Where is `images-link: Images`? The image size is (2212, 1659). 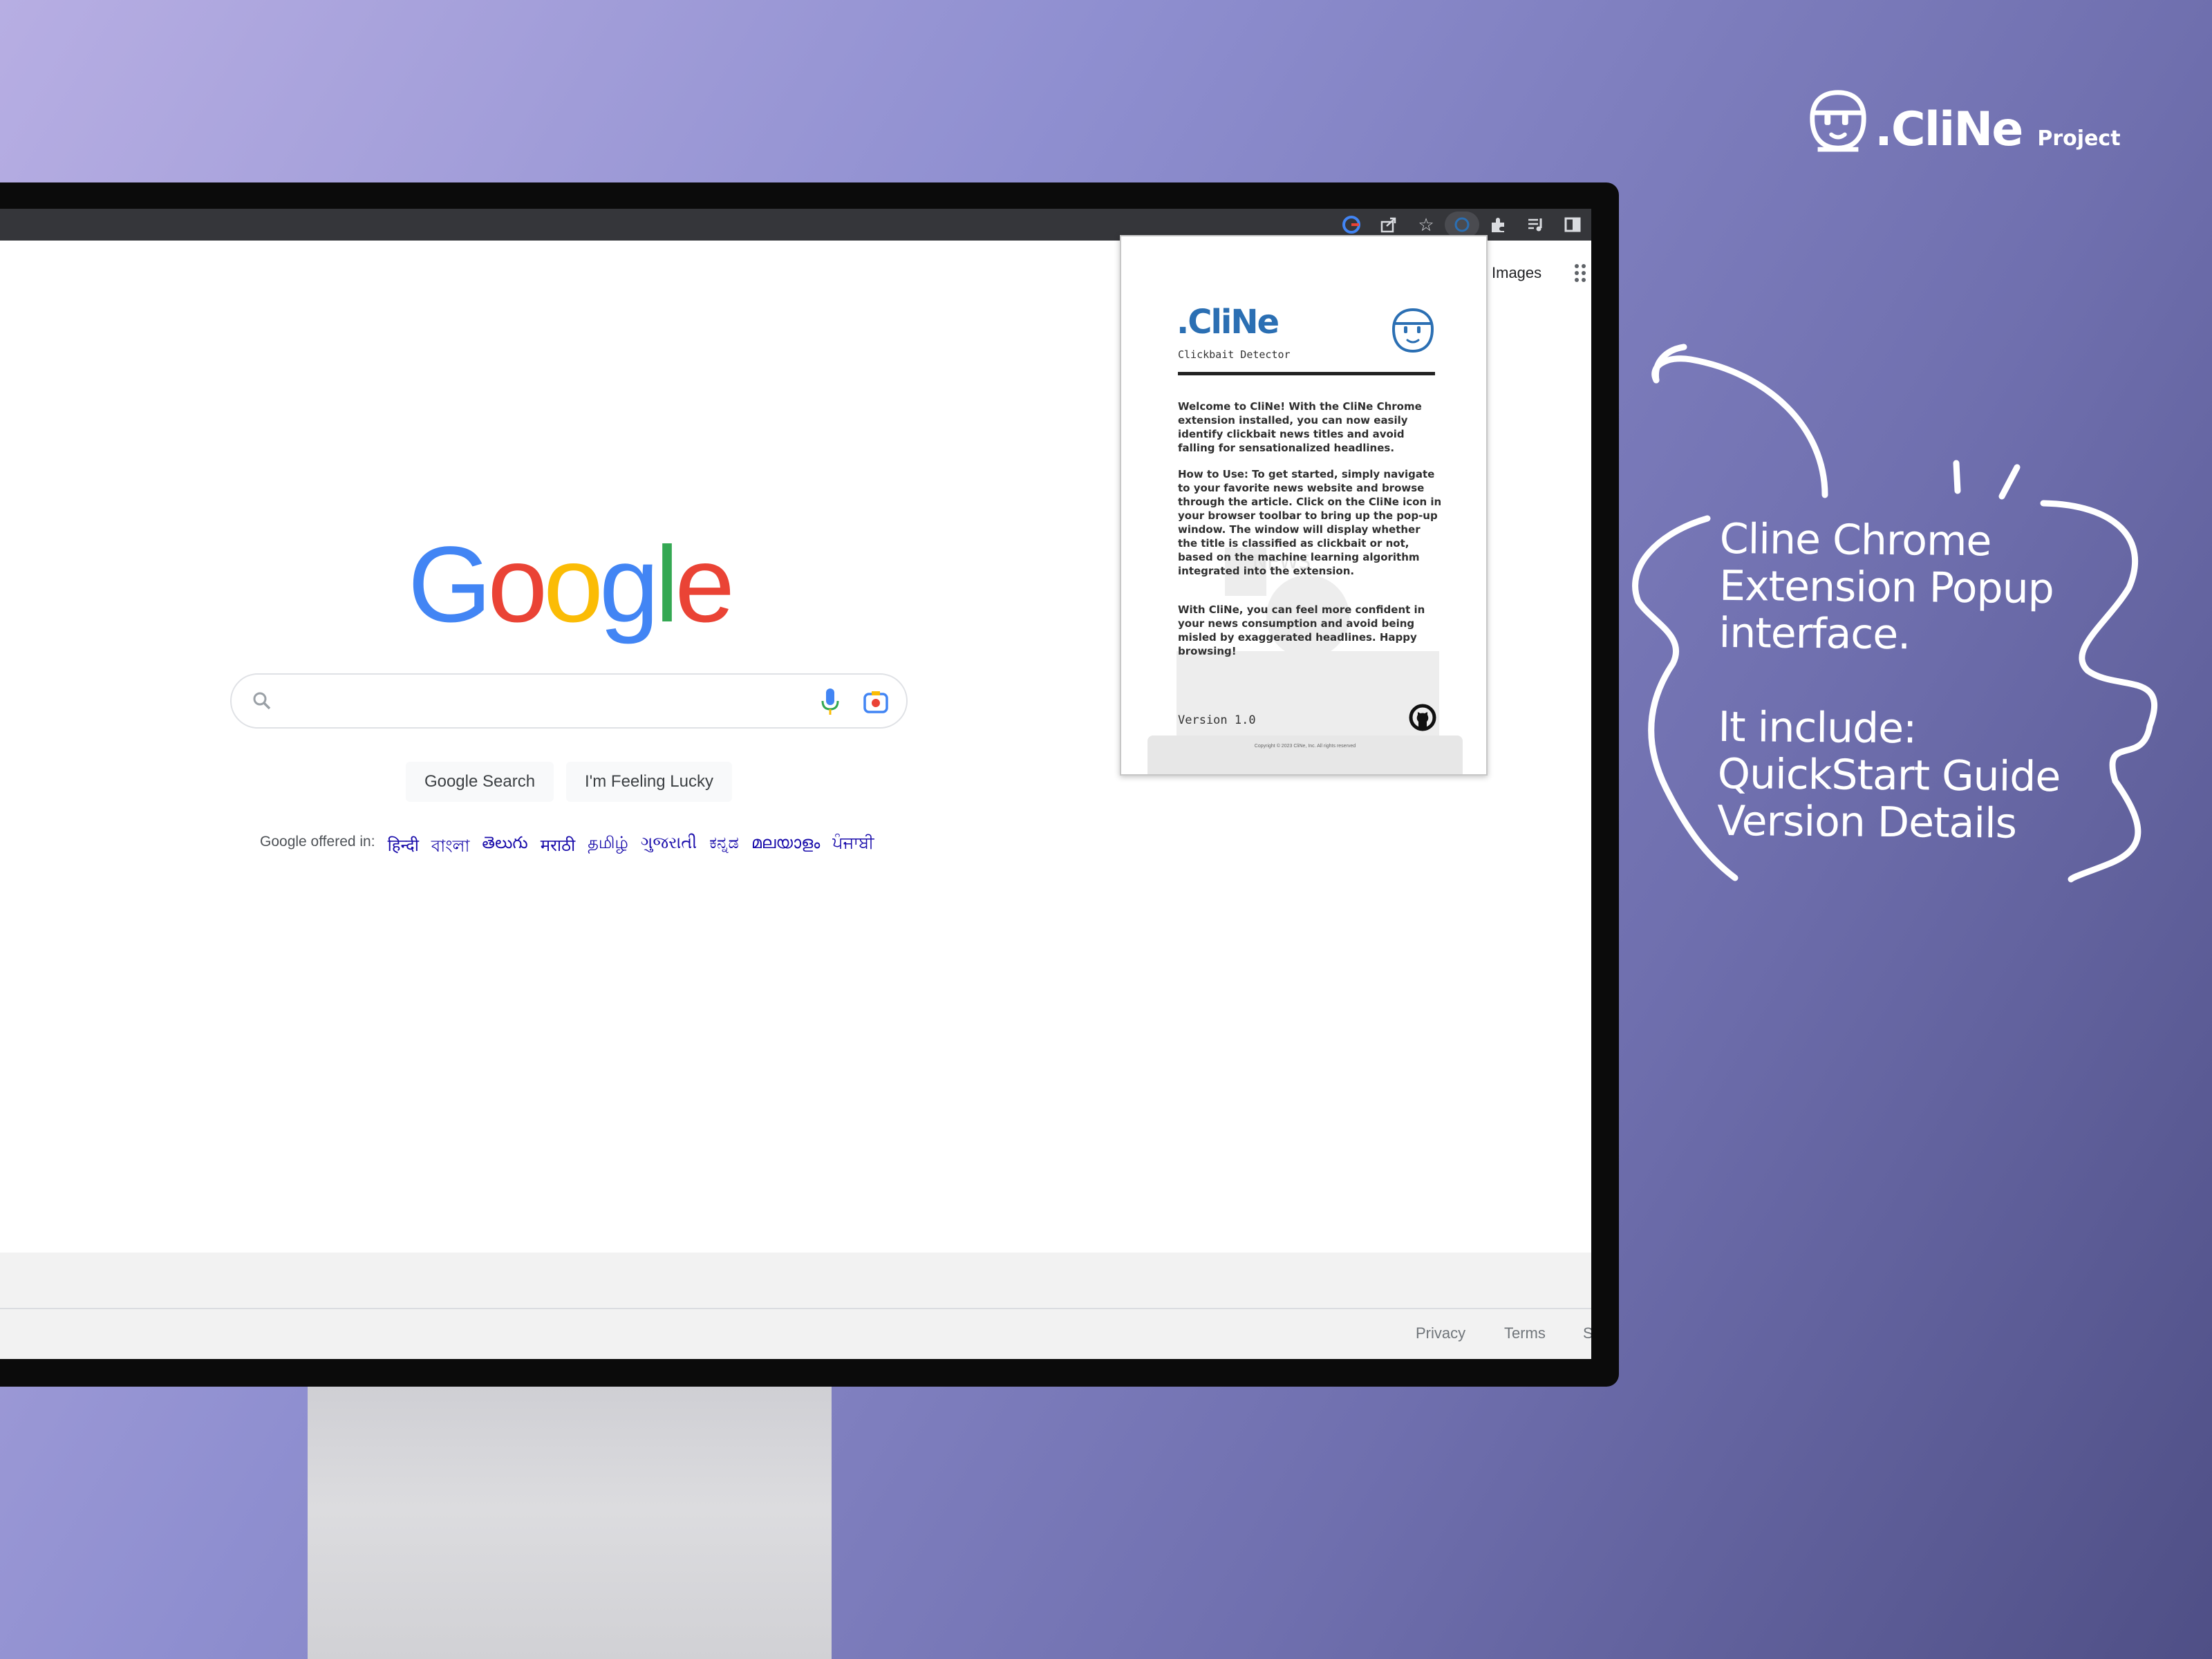
images-link: Images is located at coordinates (1516, 273).